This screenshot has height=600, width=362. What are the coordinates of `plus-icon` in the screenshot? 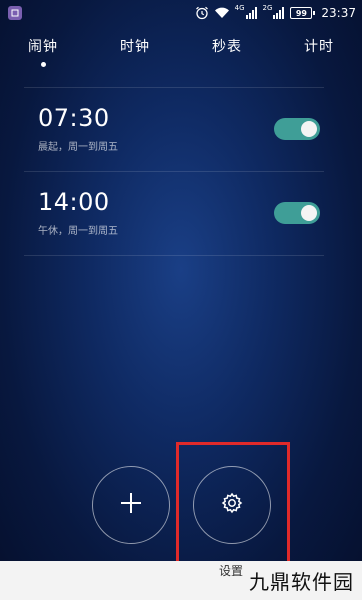 It's located at (131, 505).